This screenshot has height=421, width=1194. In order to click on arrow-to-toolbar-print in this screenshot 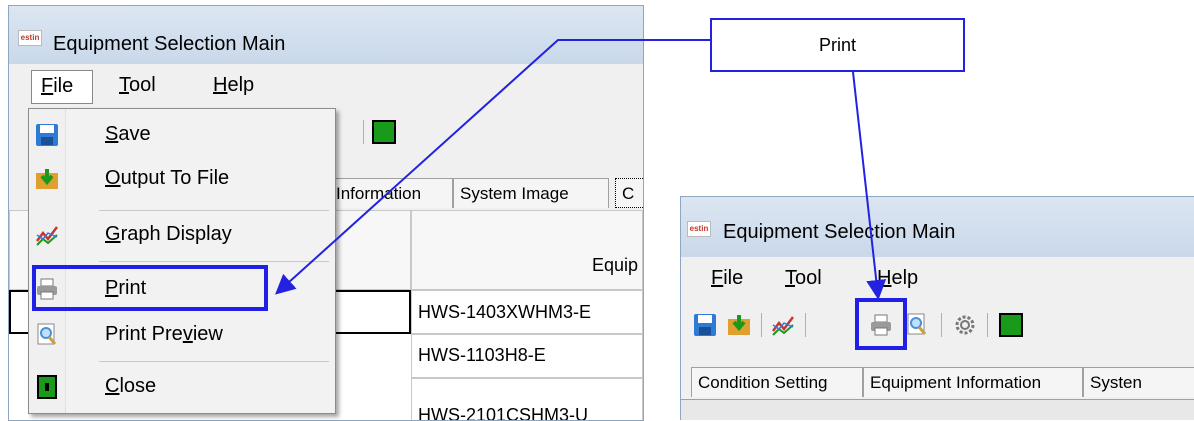, I will do `click(869, 185)`.